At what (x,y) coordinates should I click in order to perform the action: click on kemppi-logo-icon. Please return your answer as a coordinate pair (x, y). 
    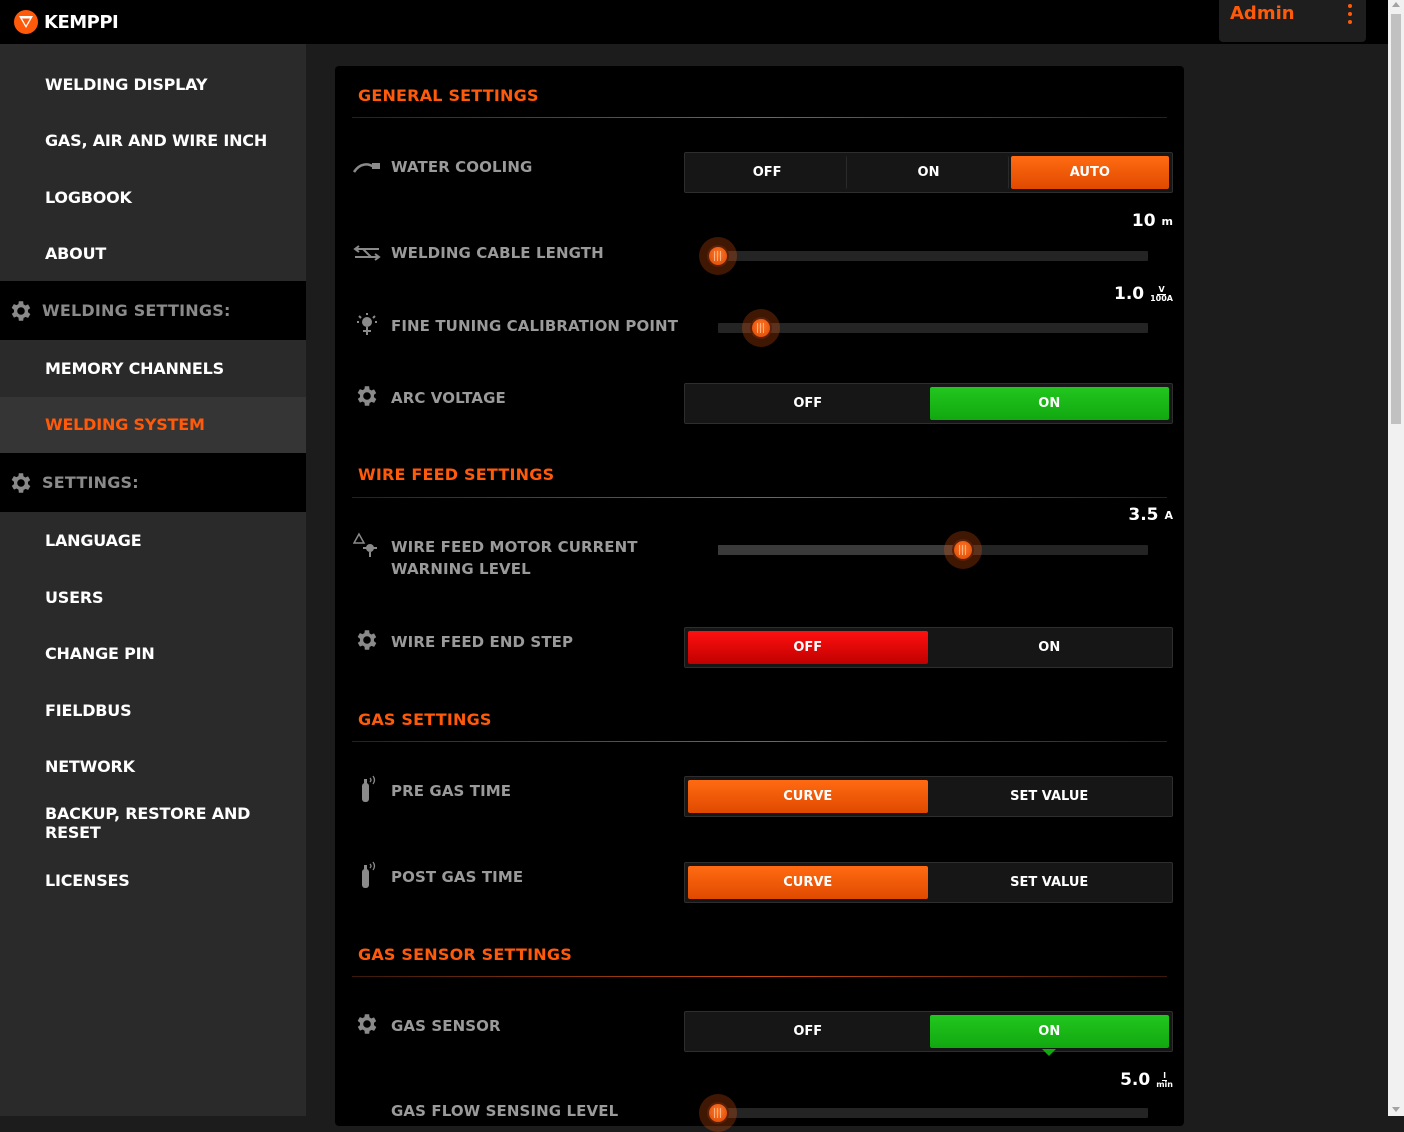
    Looking at the image, I should click on (26, 22).